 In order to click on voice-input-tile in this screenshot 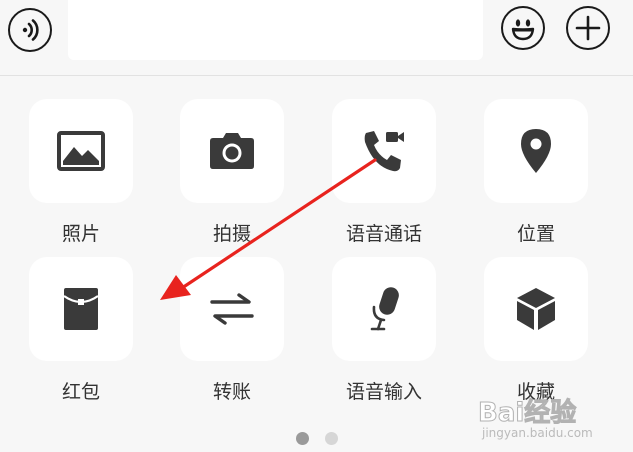, I will do `click(384, 309)`.